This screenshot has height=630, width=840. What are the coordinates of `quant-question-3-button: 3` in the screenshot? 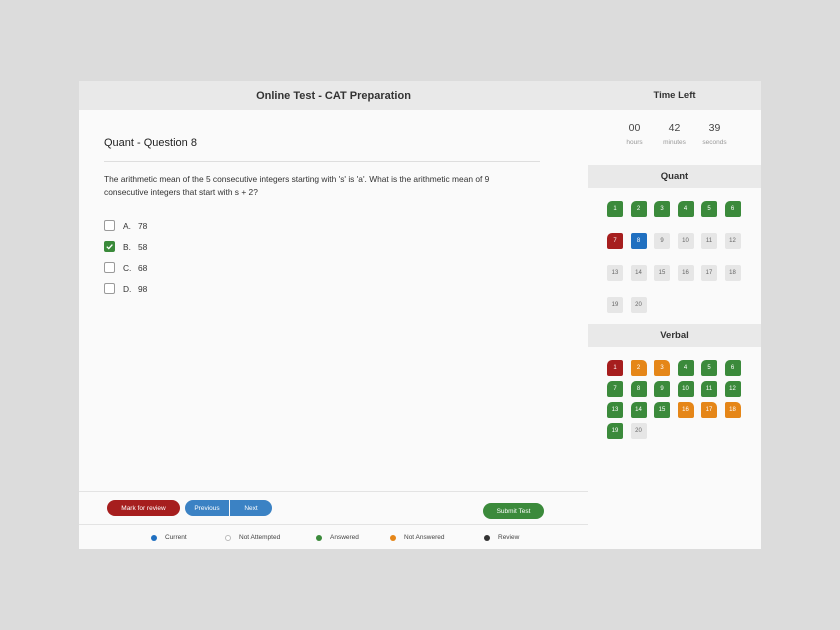 It's located at (662, 209).